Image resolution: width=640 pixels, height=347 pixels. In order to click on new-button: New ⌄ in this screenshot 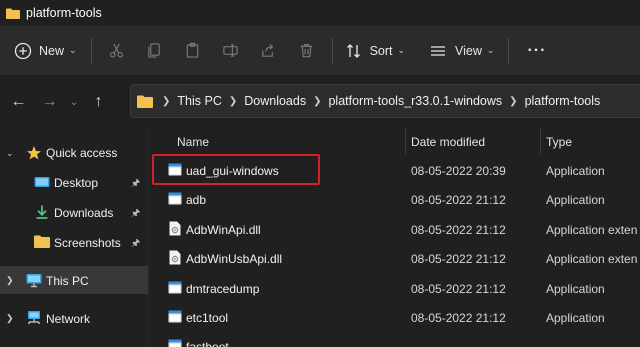, I will do `click(45, 51)`.